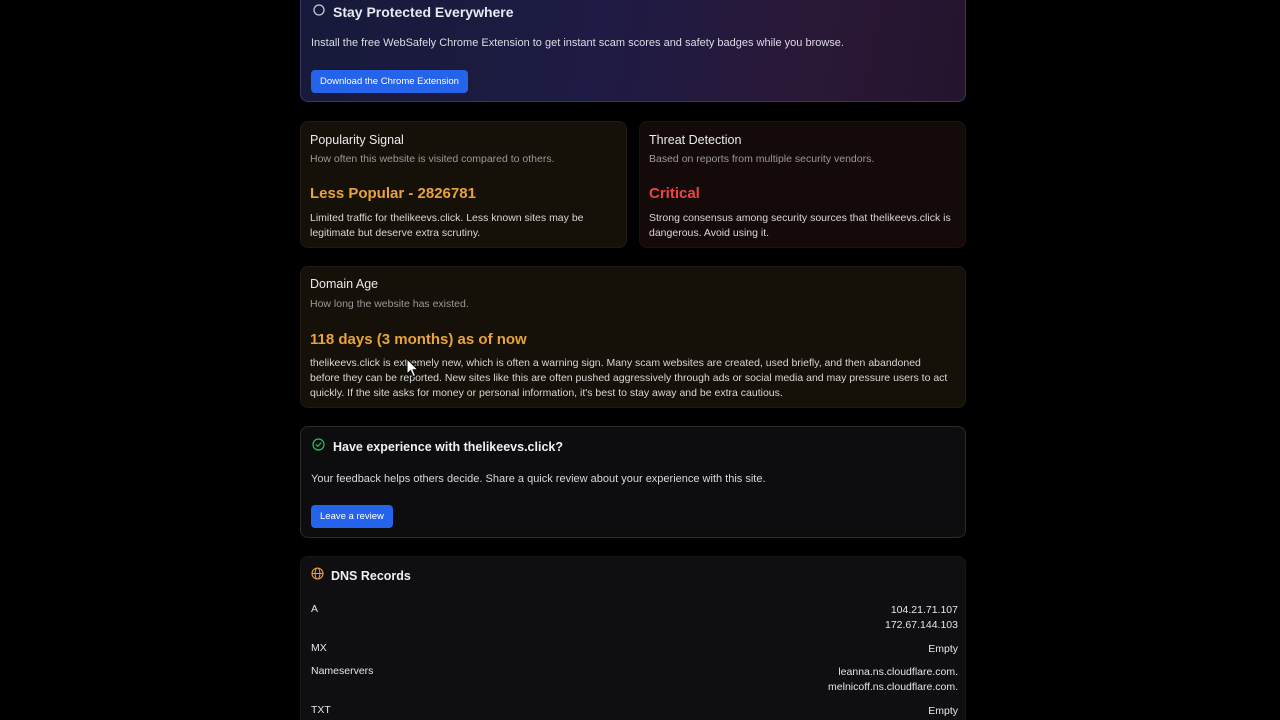 This screenshot has width=1280, height=720. What do you see at coordinates (371, 576) in the screenshot?
I see `dns-title: DNS Records` at bounding box center [371, 576].